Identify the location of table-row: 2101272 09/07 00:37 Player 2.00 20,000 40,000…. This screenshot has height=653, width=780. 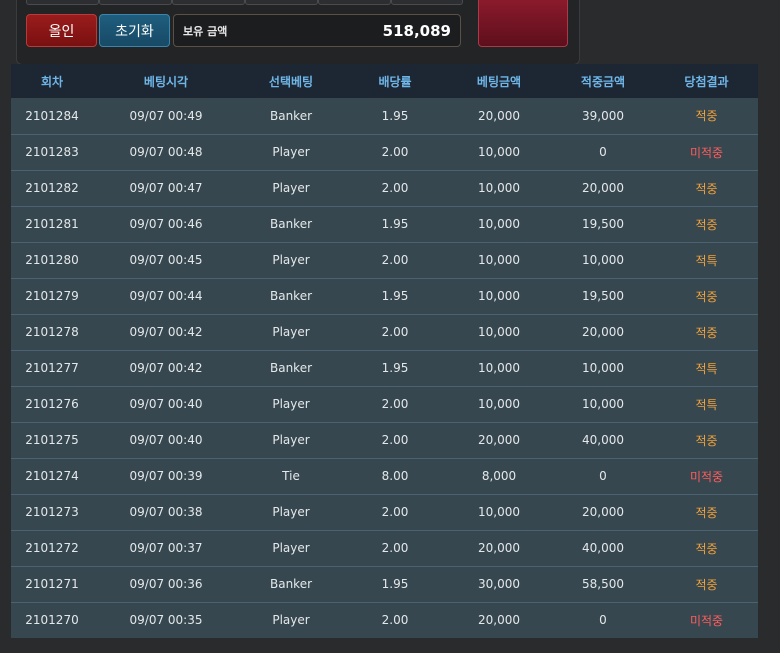
(384, 548).